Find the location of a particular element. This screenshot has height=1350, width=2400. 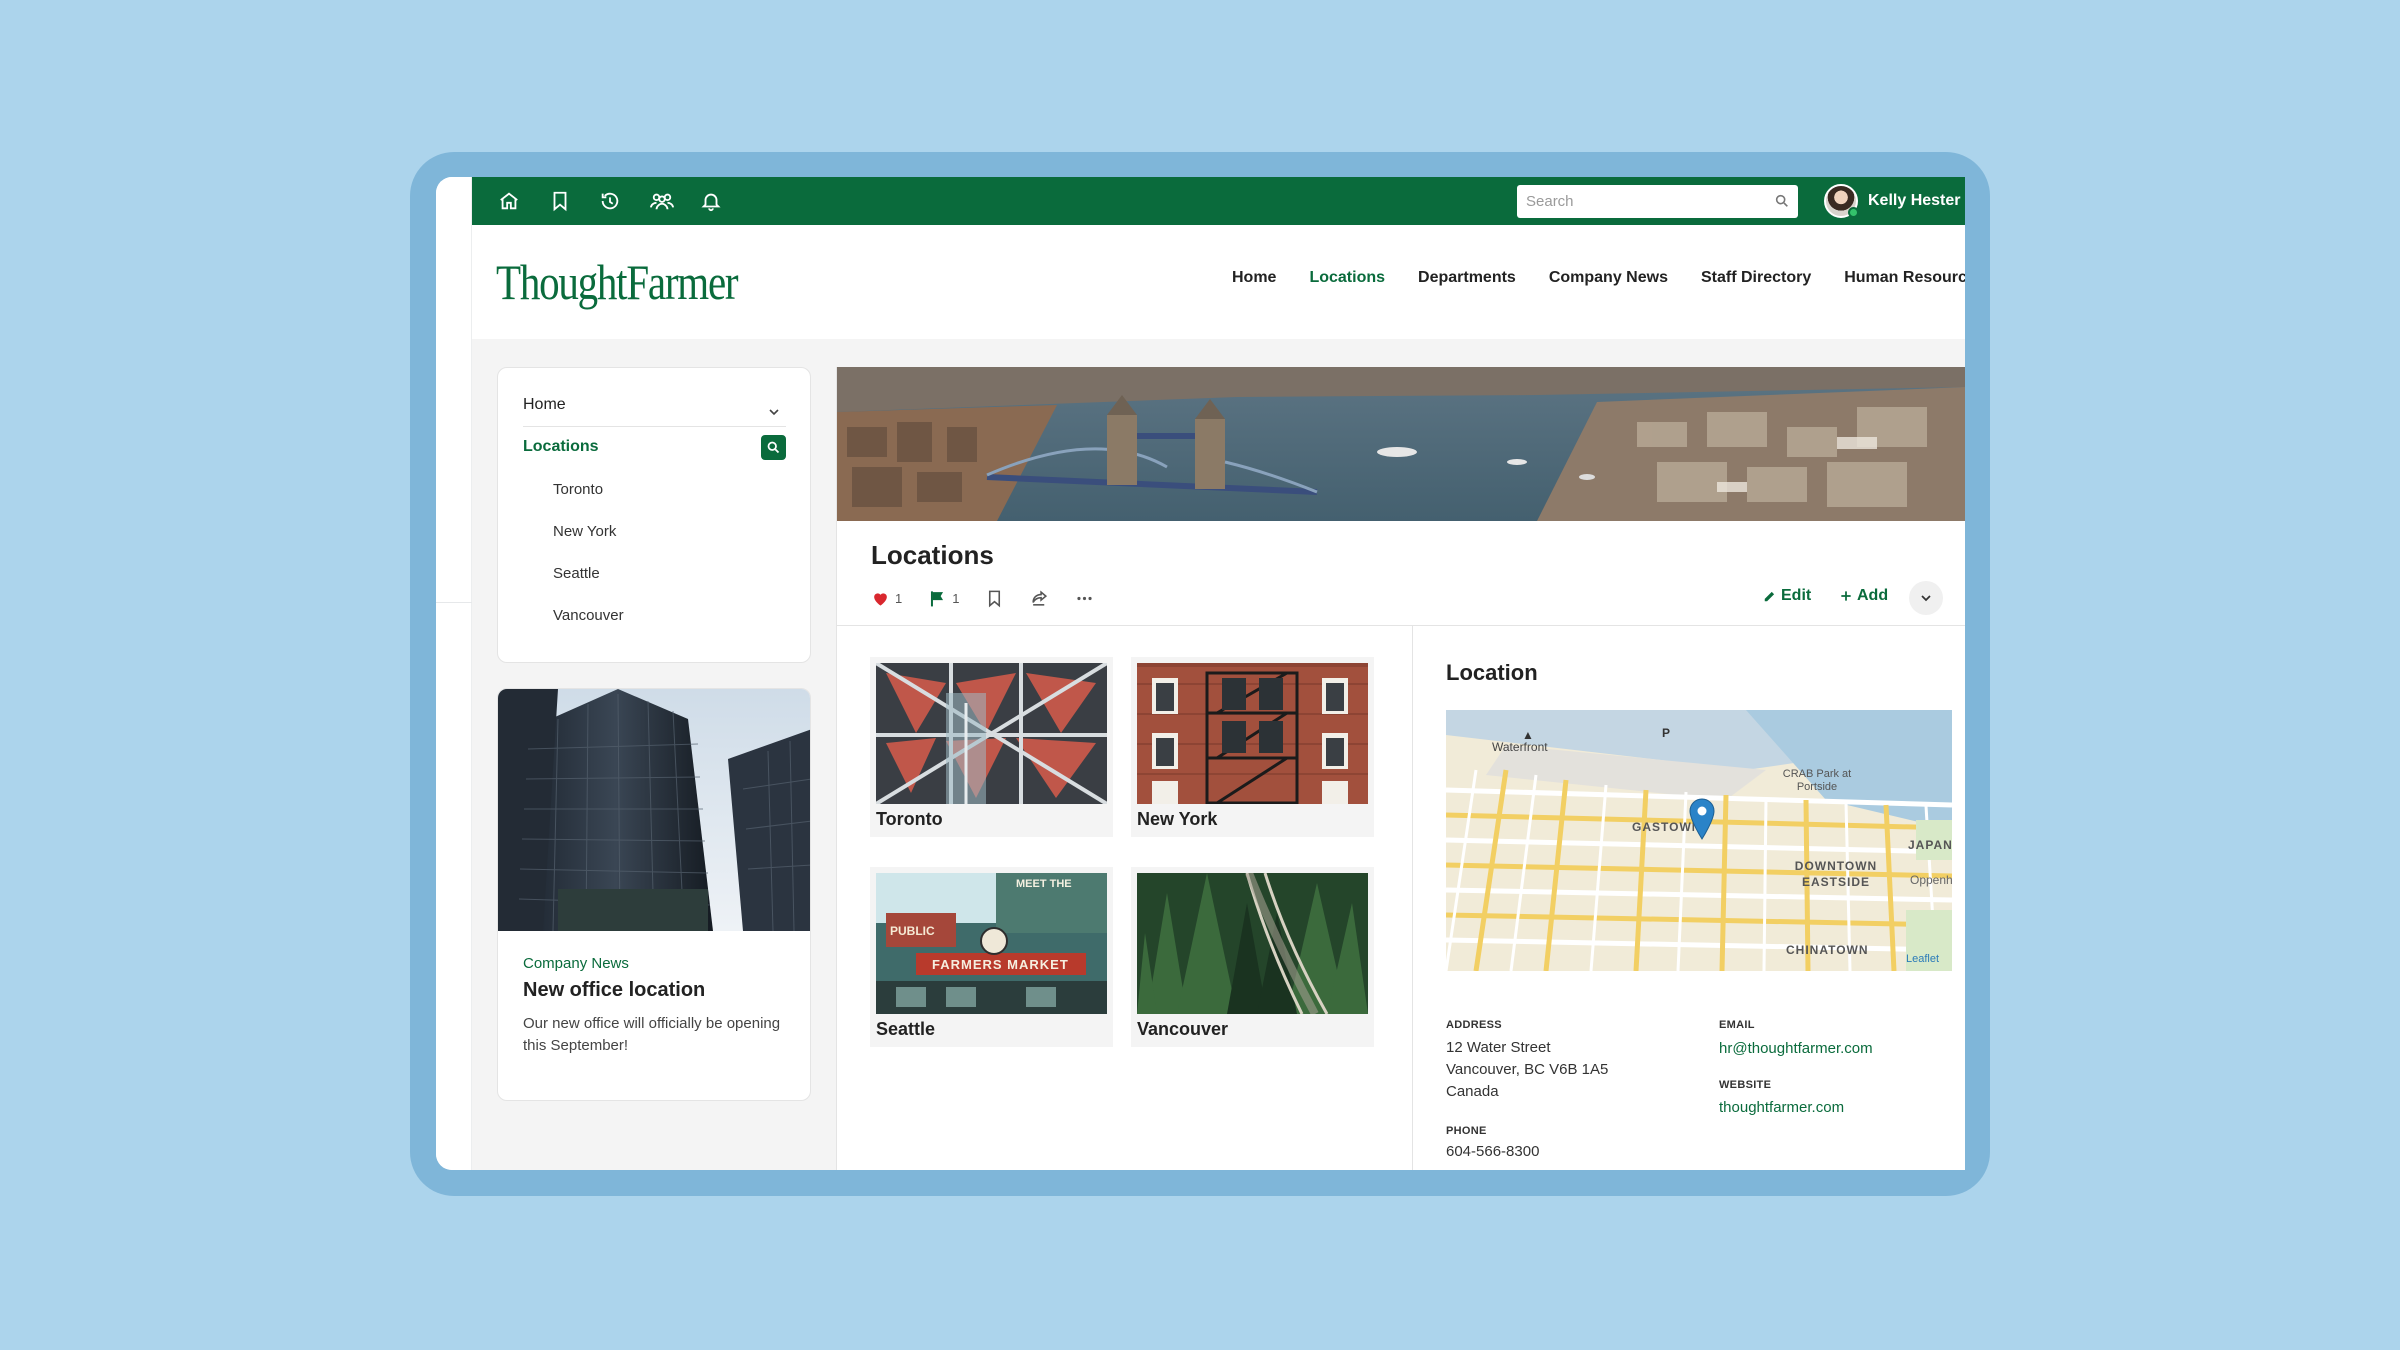

edit-button: Edit is located at coordinates (1787, 596).